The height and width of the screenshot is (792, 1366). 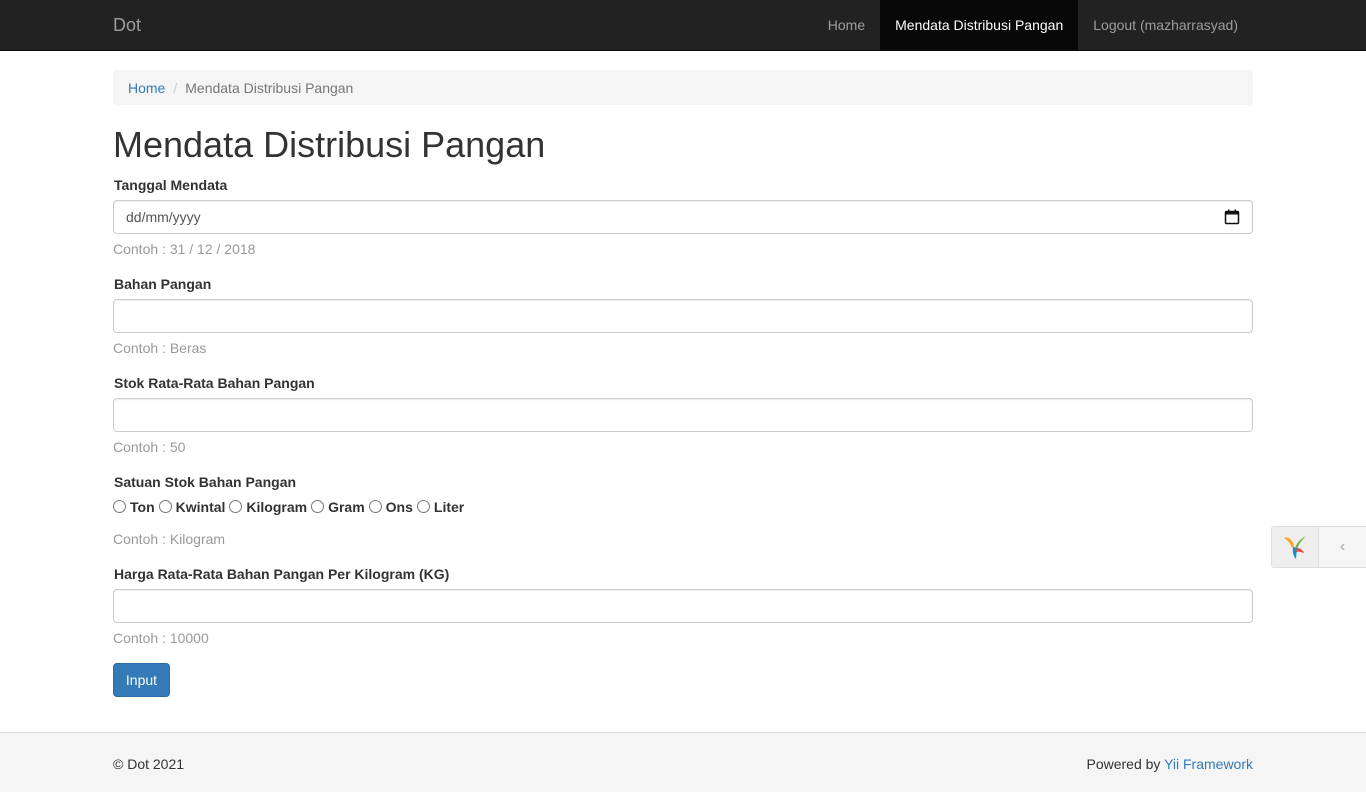 I want to click on breadcrumb: Home / Mendata Distribusi Pangan, so click(x=683, y=87).